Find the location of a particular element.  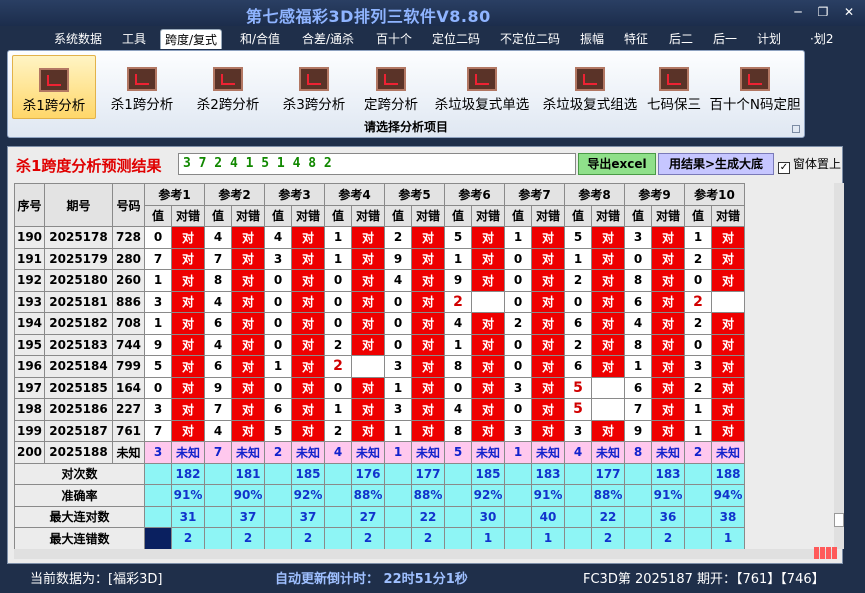

menu-tools: 工具 is located at coordinates (134, 39).